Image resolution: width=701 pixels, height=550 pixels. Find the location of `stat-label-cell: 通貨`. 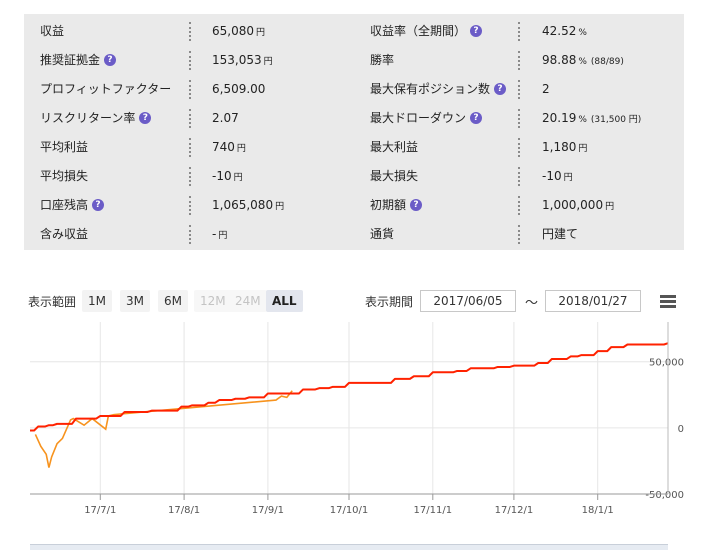

stat-label-cell: 通貨 is located at coordinates (382, 234).